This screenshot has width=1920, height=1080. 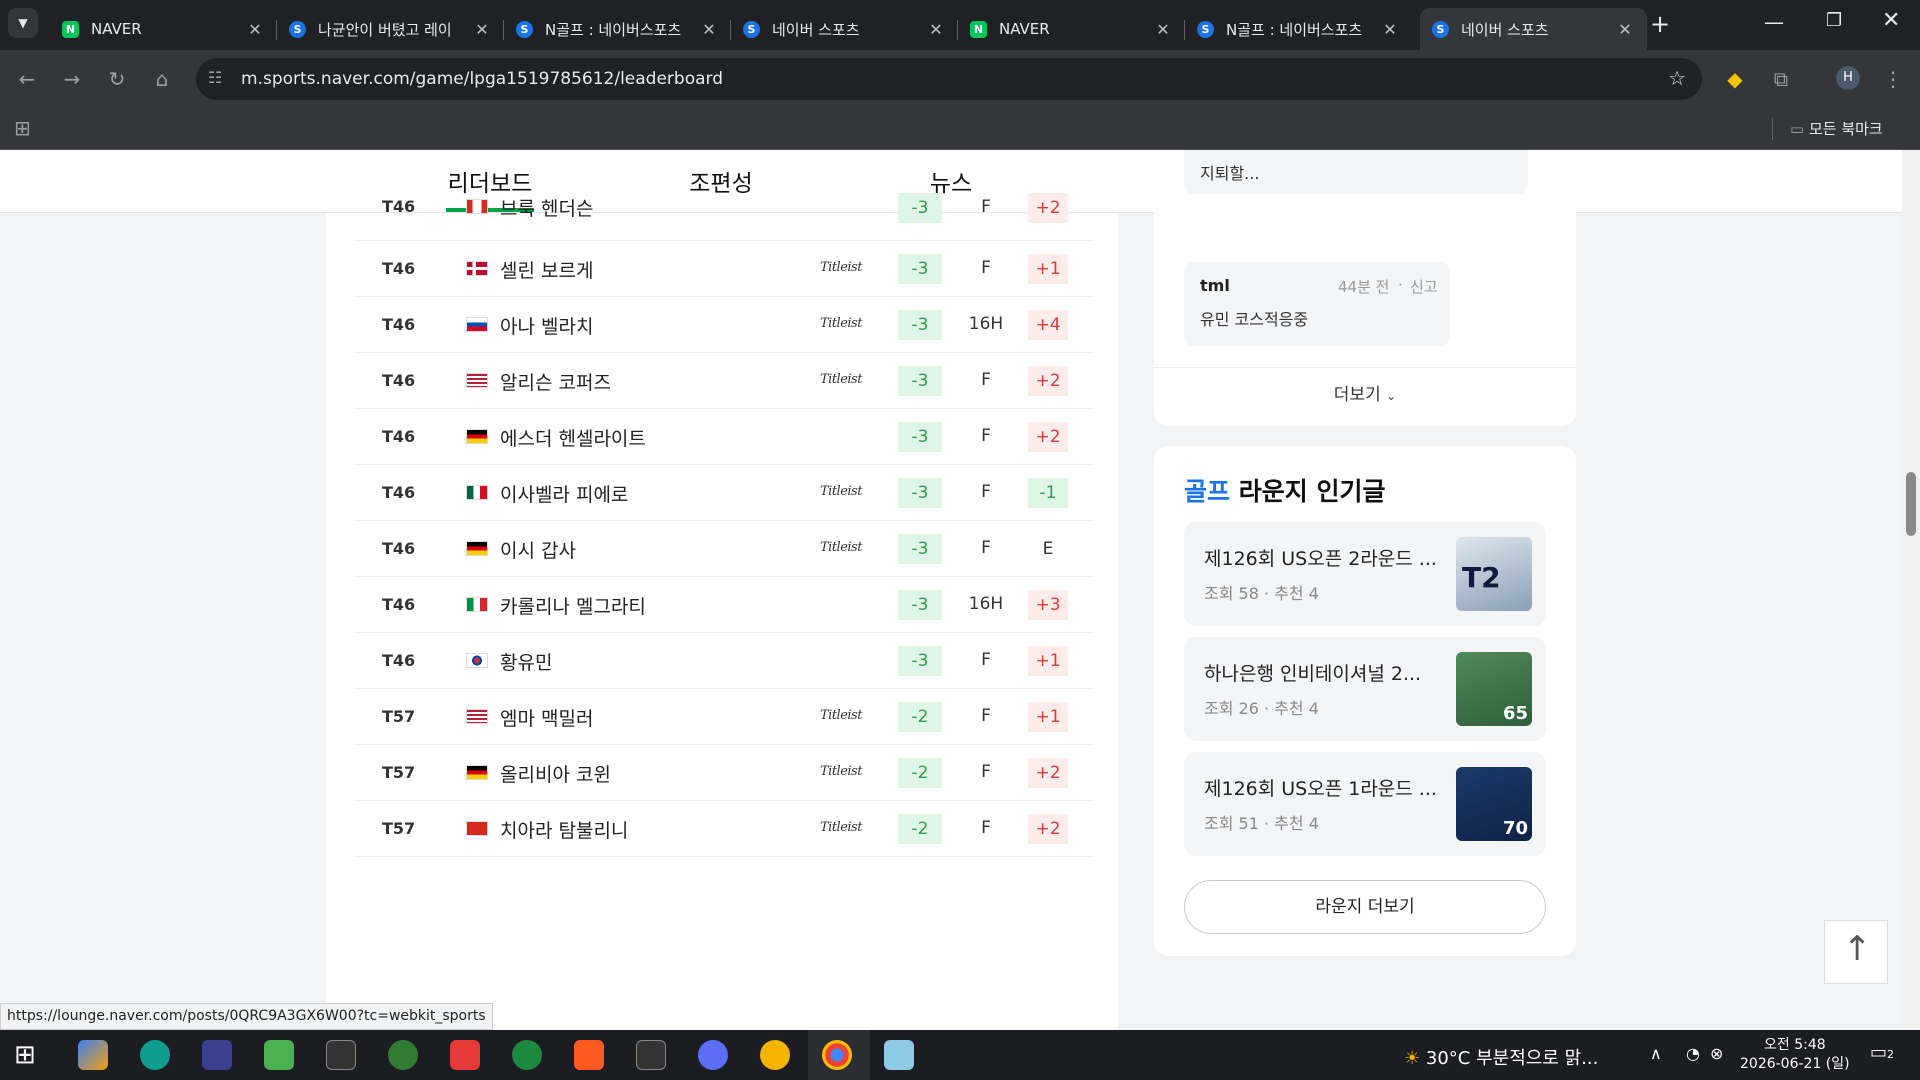 I want to click on rank: T57, so click(x=399, y=716).